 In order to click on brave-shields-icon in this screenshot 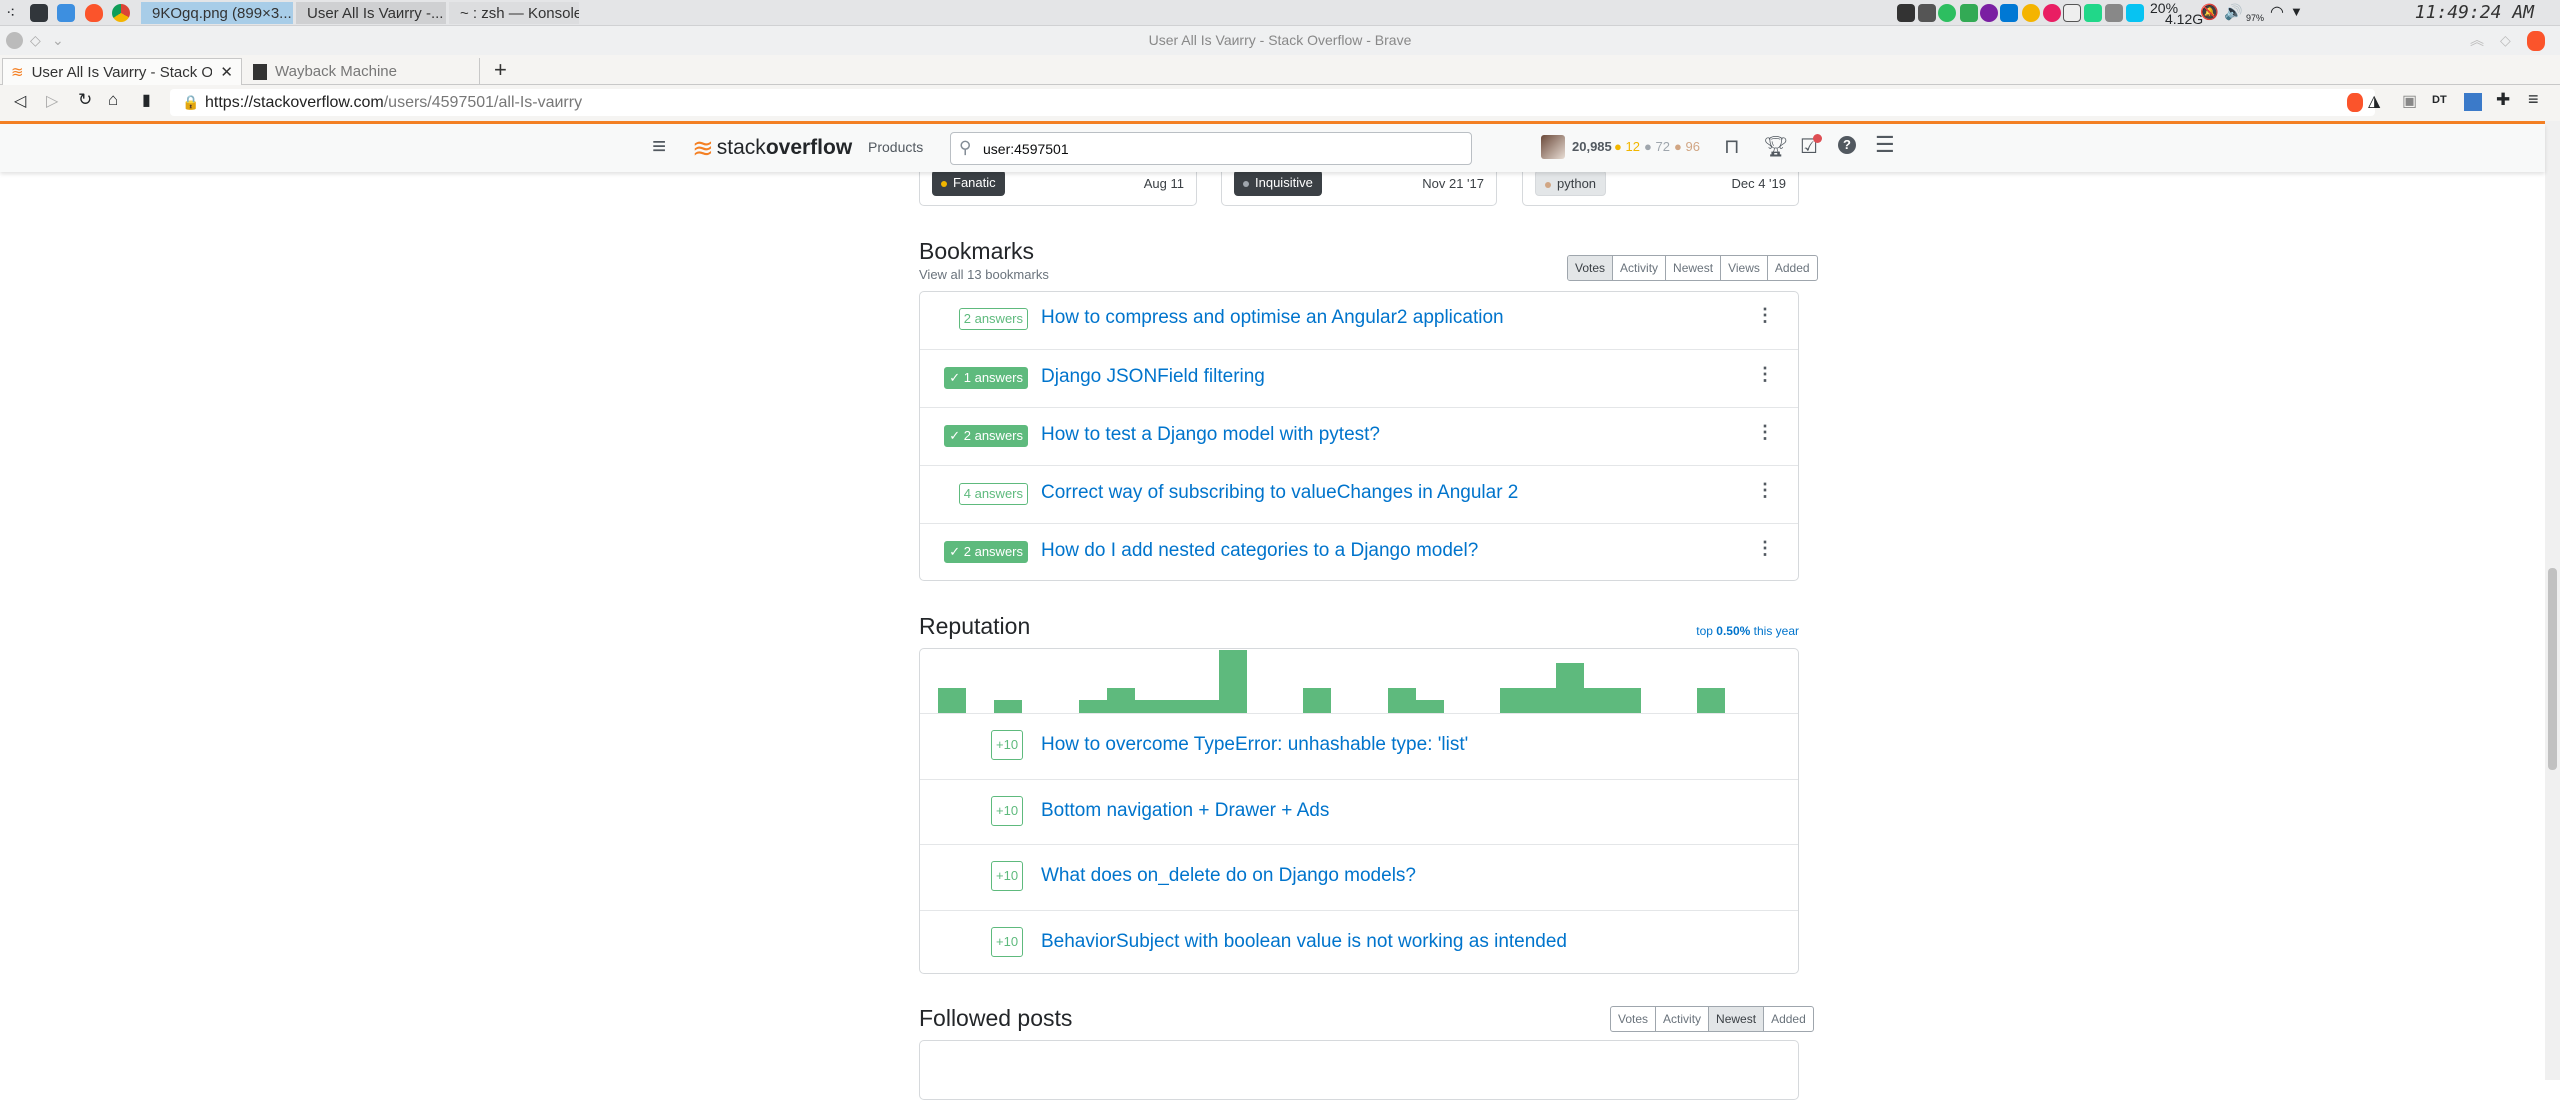, I will do `click(2355, 102)`.